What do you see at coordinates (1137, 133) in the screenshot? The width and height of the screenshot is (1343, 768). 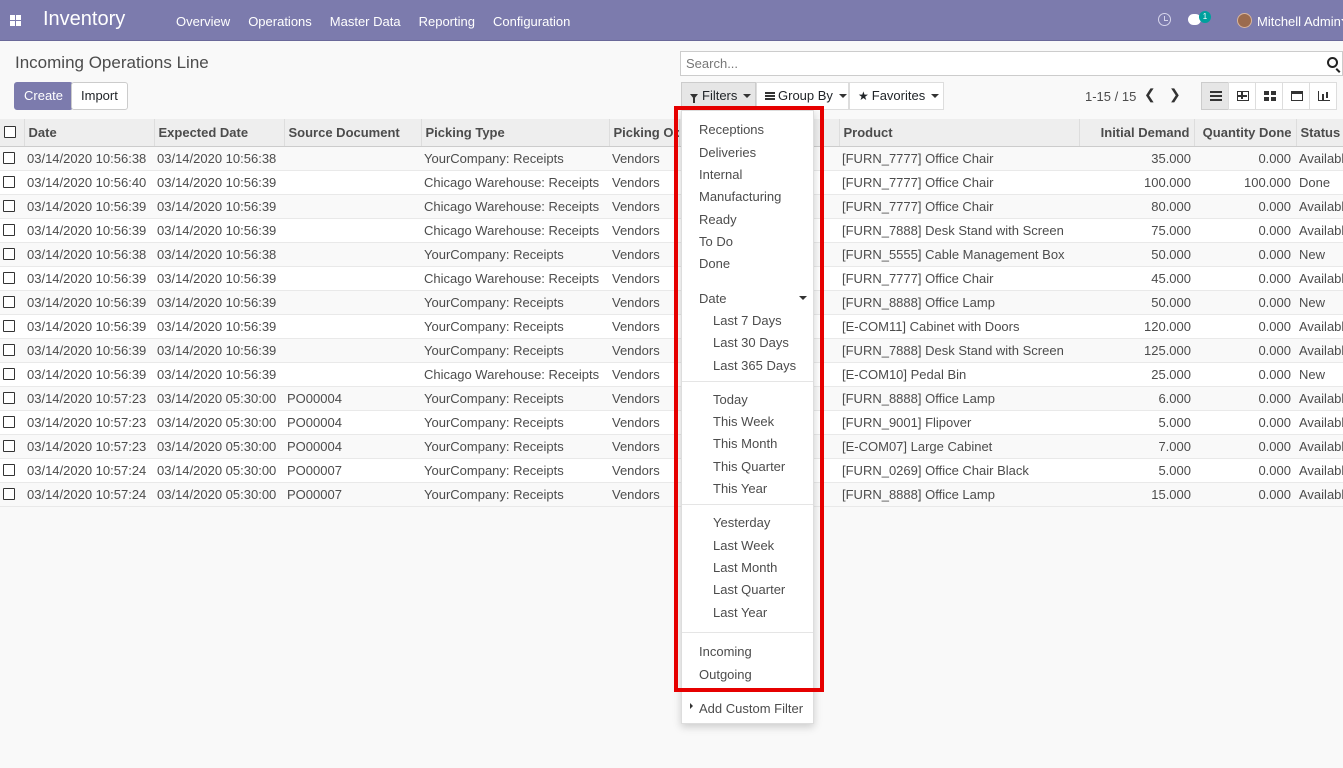 I see `column-header-initial-demand: Initial Demand` at bounding box center [1137, 133].